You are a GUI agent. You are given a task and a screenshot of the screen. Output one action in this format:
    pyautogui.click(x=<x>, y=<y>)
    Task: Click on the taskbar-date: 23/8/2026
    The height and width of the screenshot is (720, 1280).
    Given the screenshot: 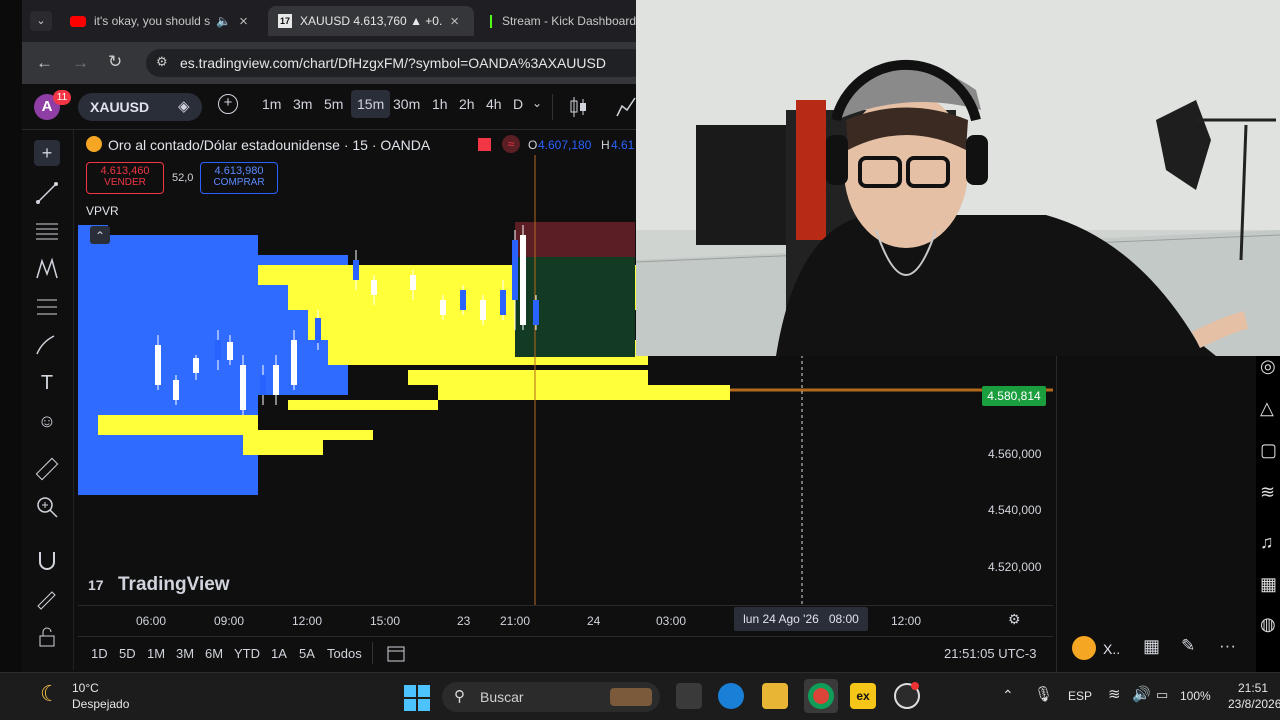 What is the action you would take?
    pyautogui.click(x=1254, y=704)
    